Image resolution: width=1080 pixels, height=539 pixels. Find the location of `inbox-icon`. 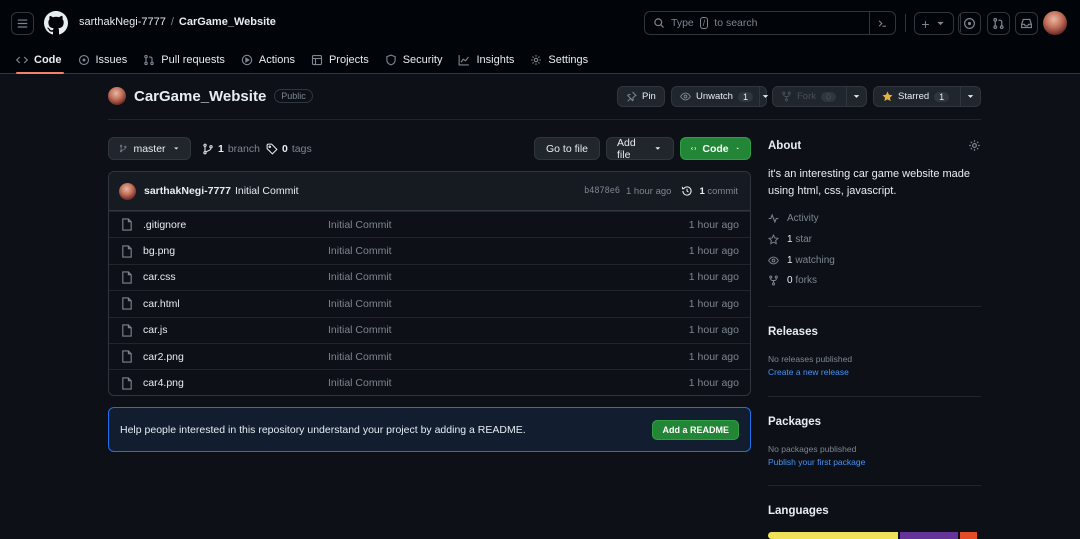

inbox-icon is located at coordinates (1026, 23).